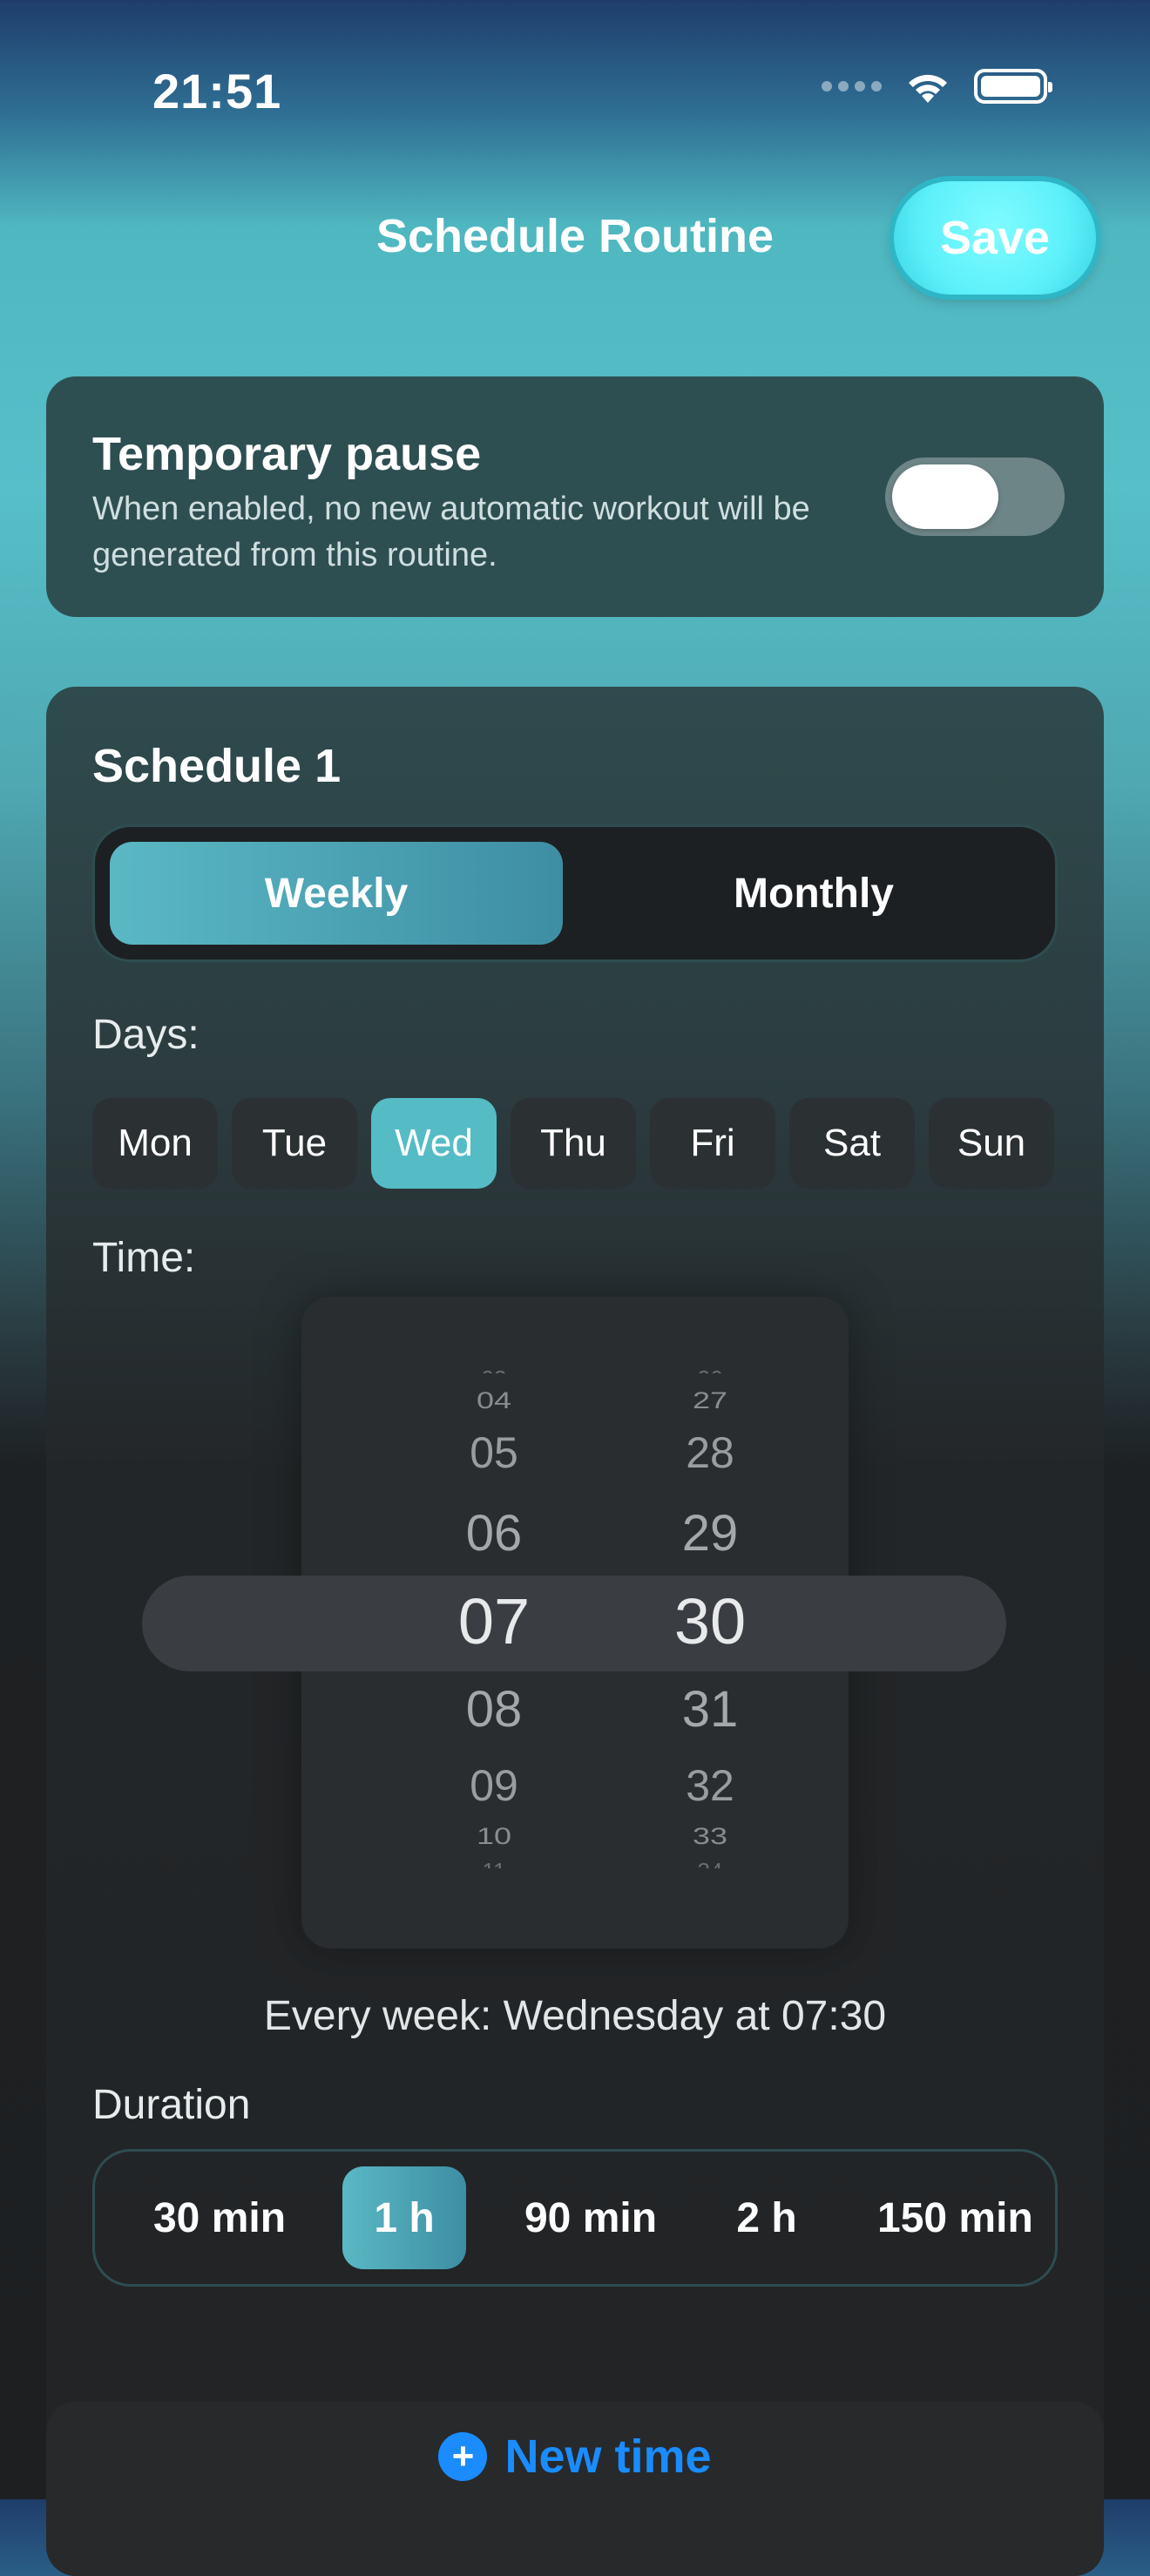 This screenshot has width=1150, height=2576. I want to click on signal-dots-icon, so click(852, 87).